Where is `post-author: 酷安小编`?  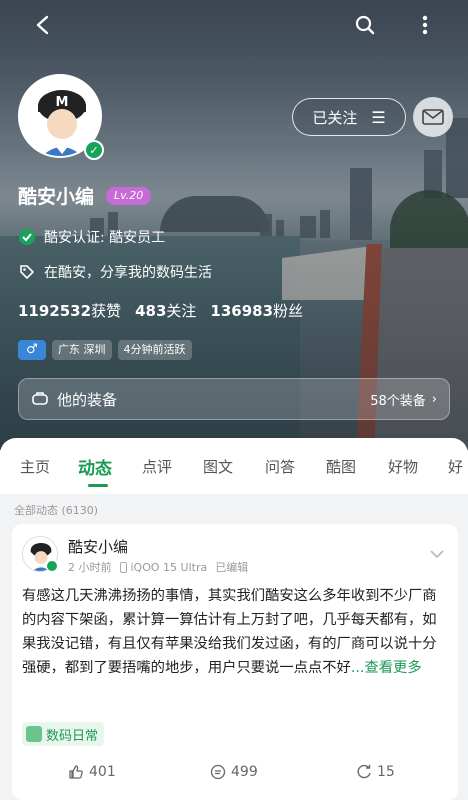 post-author: 酷安小编 is located at coordinates (98, 546).